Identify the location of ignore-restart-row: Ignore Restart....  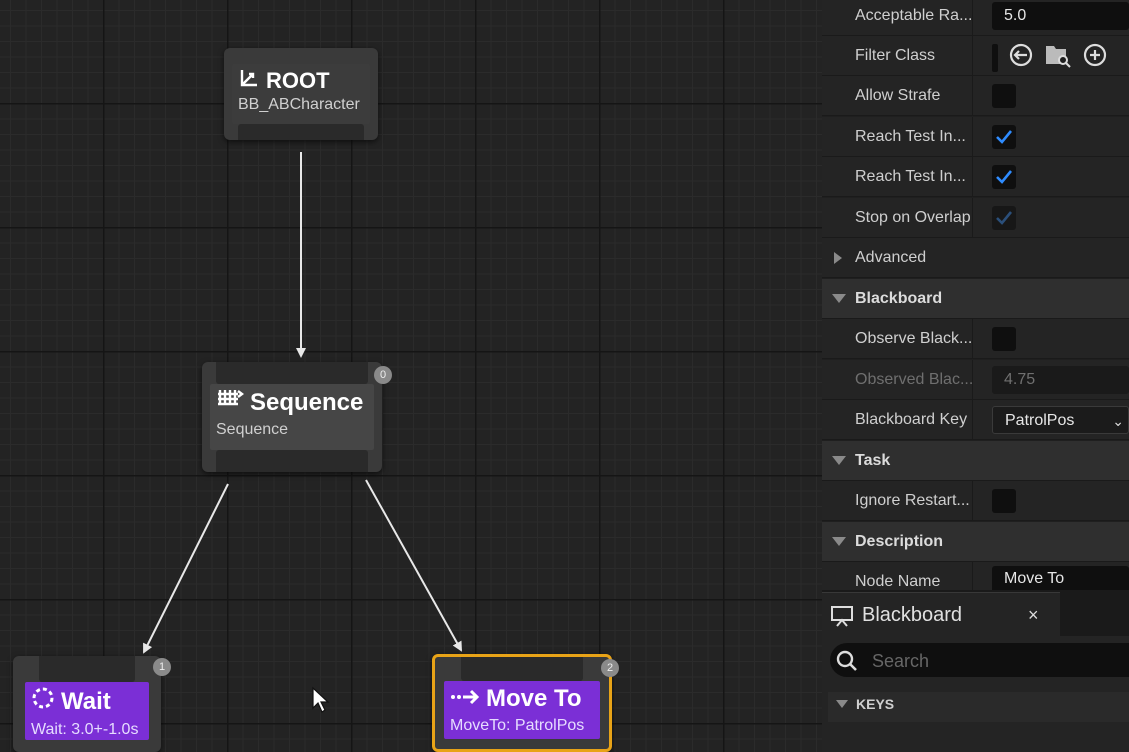
(975, 501).